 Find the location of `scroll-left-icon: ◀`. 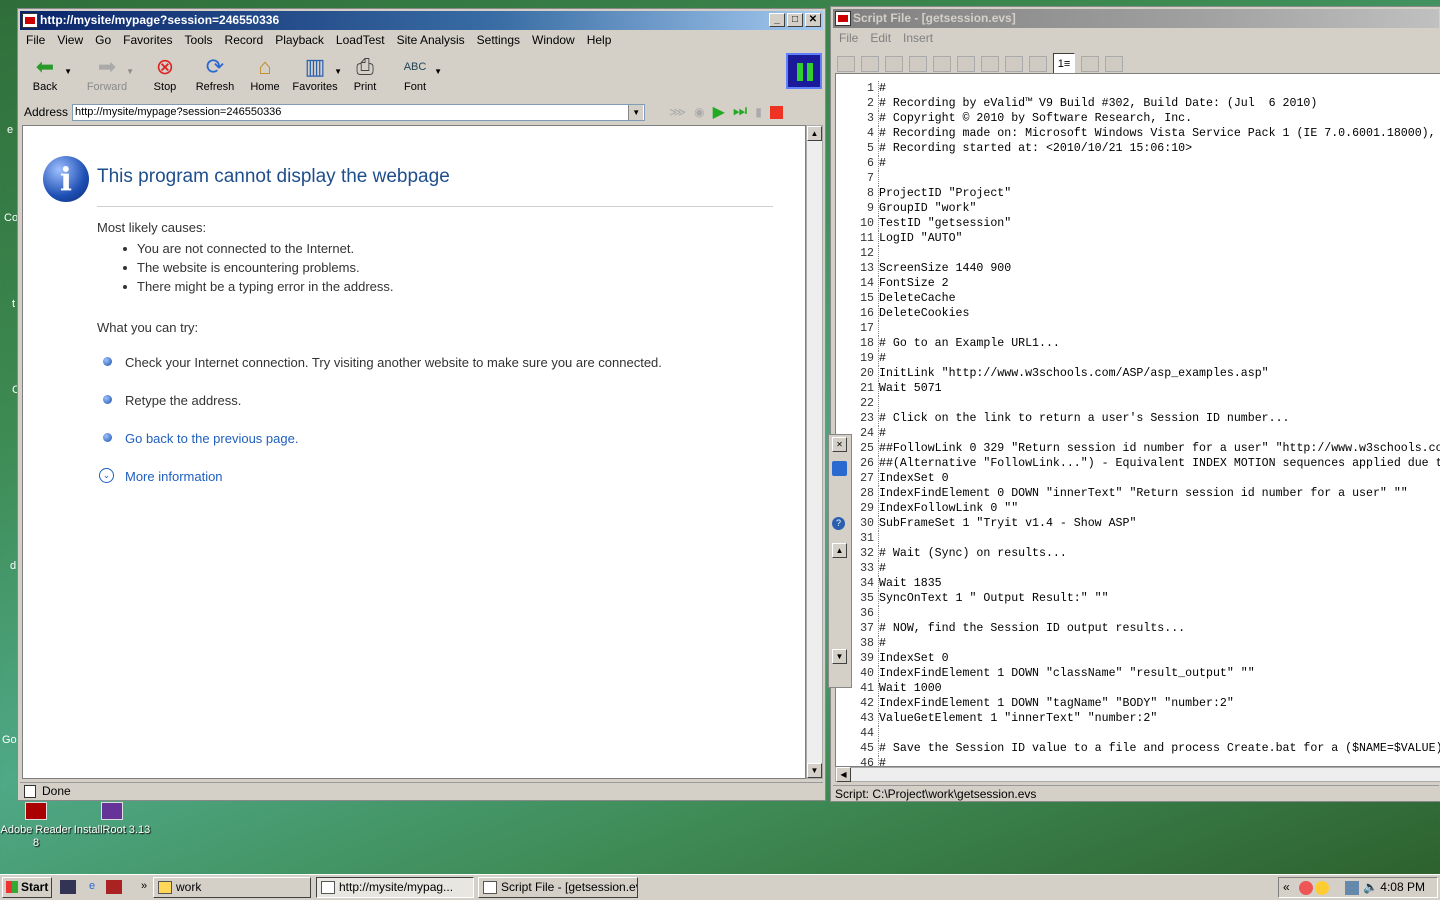

scroll-left-icon: ◀ is located at coordinates (843, 774).